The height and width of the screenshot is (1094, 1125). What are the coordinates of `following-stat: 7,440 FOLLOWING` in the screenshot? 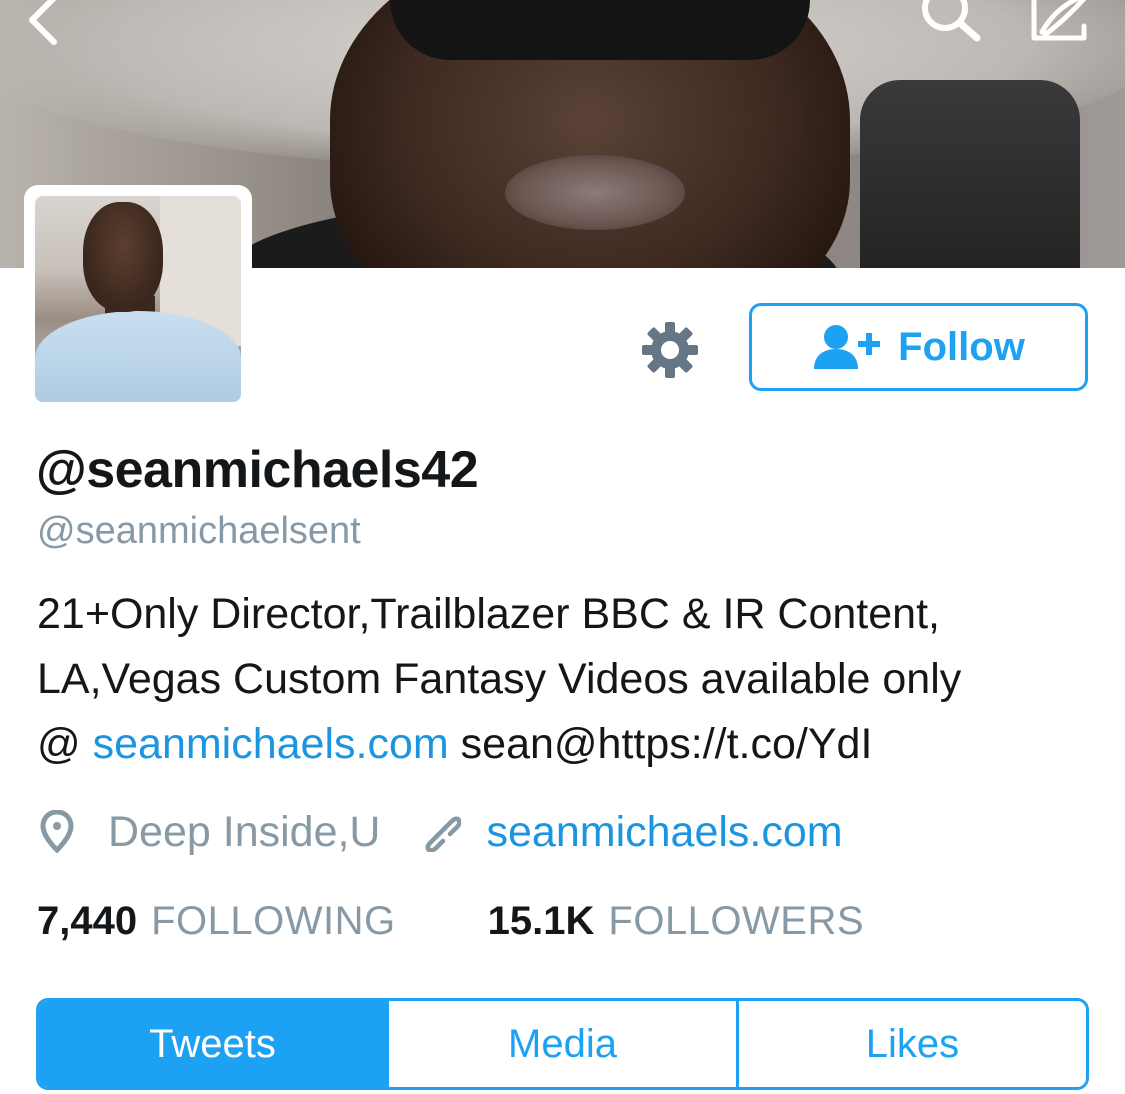 It's located at (216, 921).